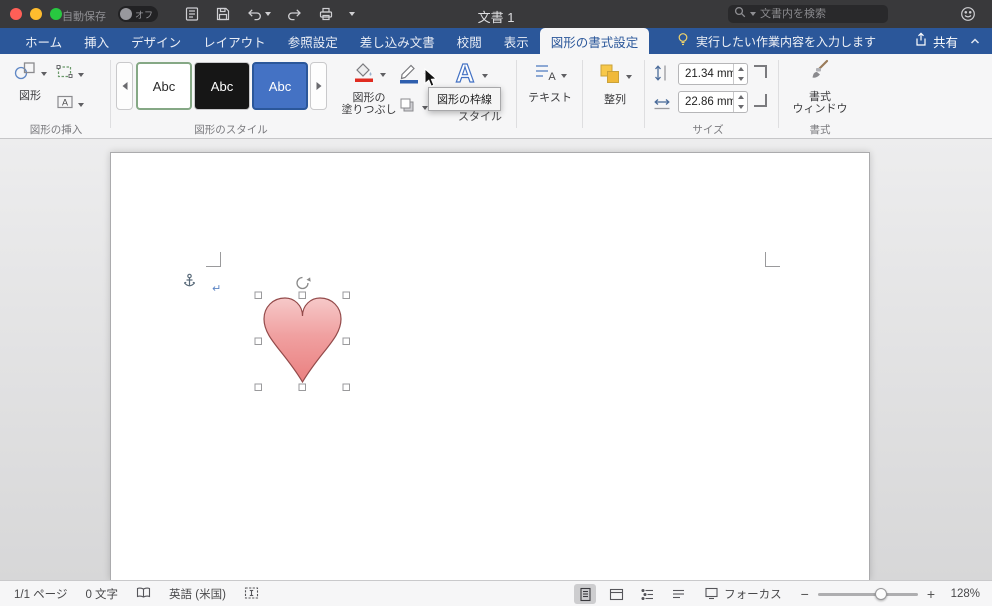  I want to click on shape-width-field, so click(713, 102).